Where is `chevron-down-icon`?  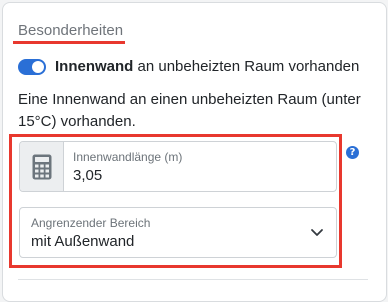
chevron-down-icon is located at coordinates (317, 232).